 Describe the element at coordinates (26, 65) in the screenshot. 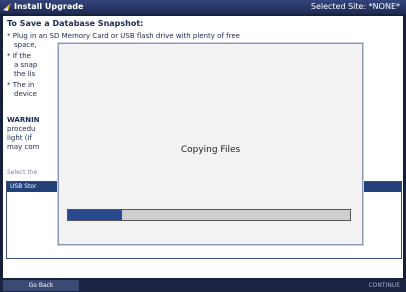

I see `instruction-2-cont: a snap` at that location.